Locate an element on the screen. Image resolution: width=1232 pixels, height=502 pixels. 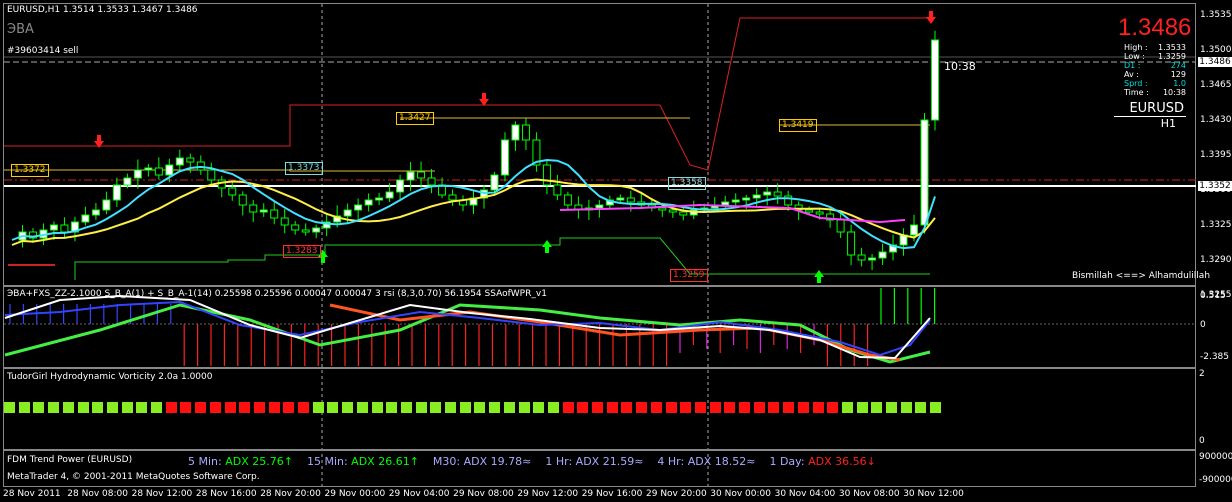
adx-timeframe: M30: is located at coordinates (446, 461).